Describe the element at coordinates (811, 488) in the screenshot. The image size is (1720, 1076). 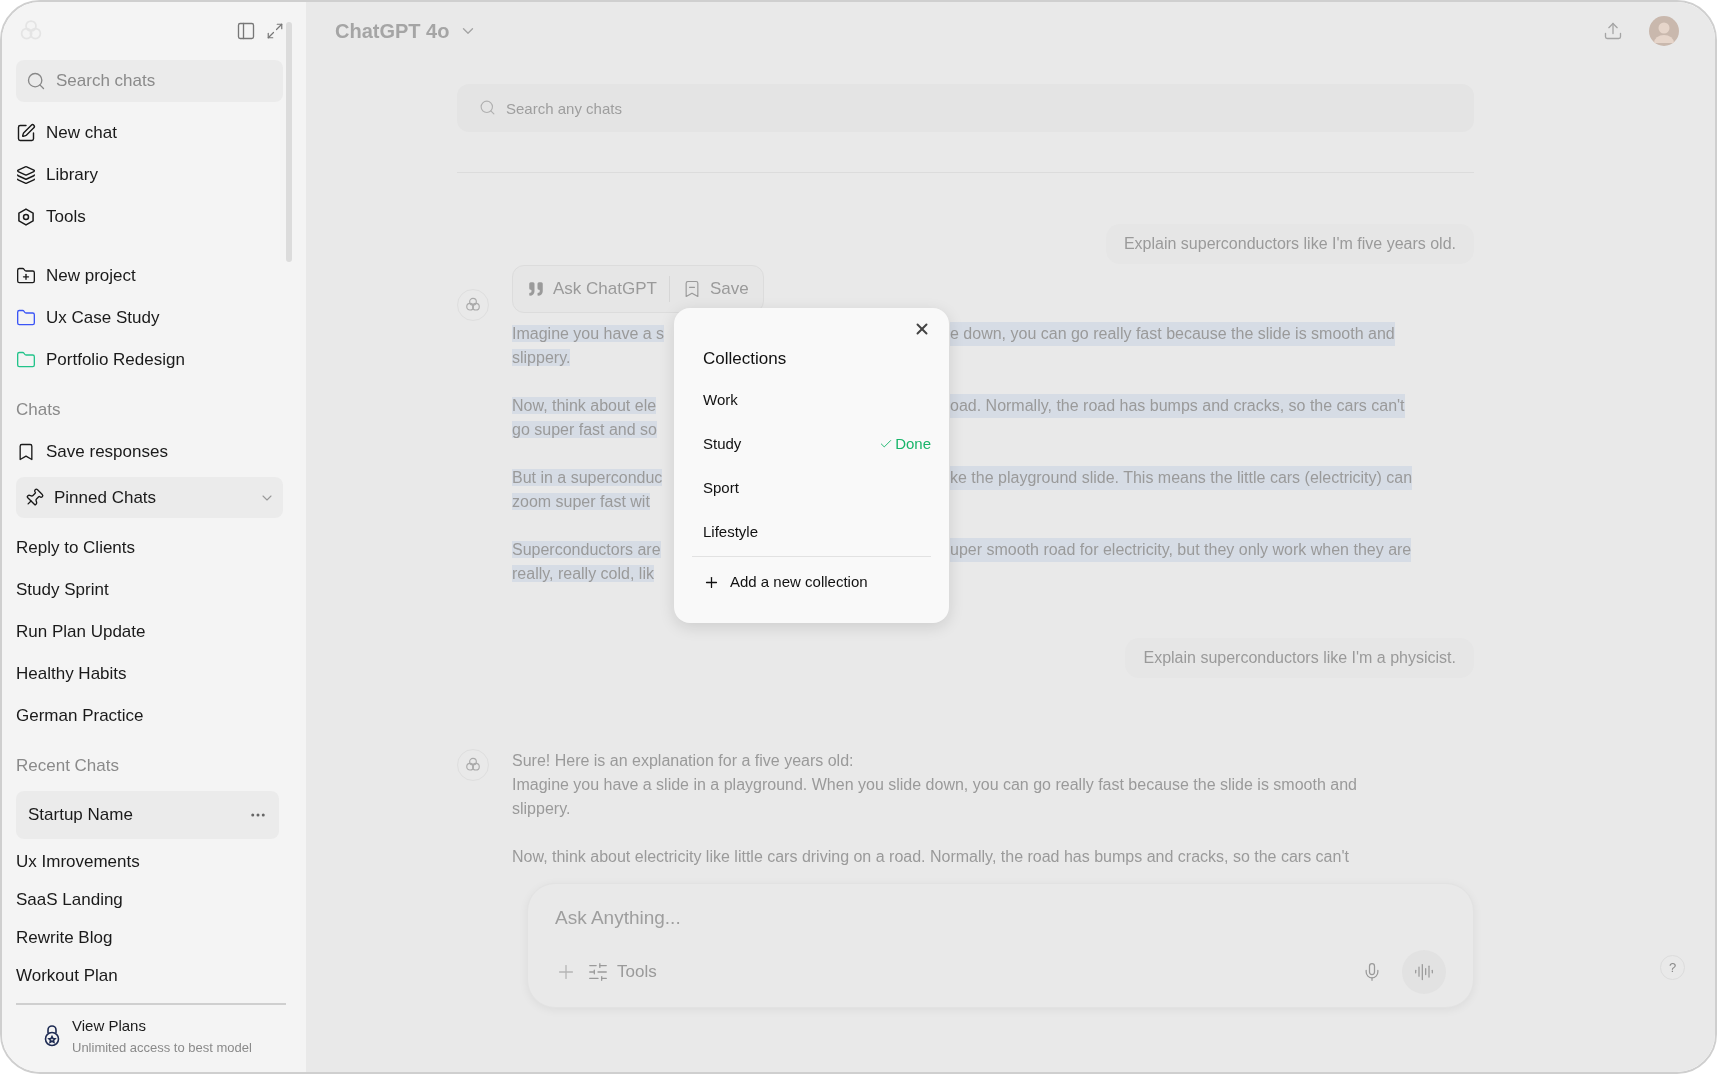
I see `collection-item: Sport` at that location.